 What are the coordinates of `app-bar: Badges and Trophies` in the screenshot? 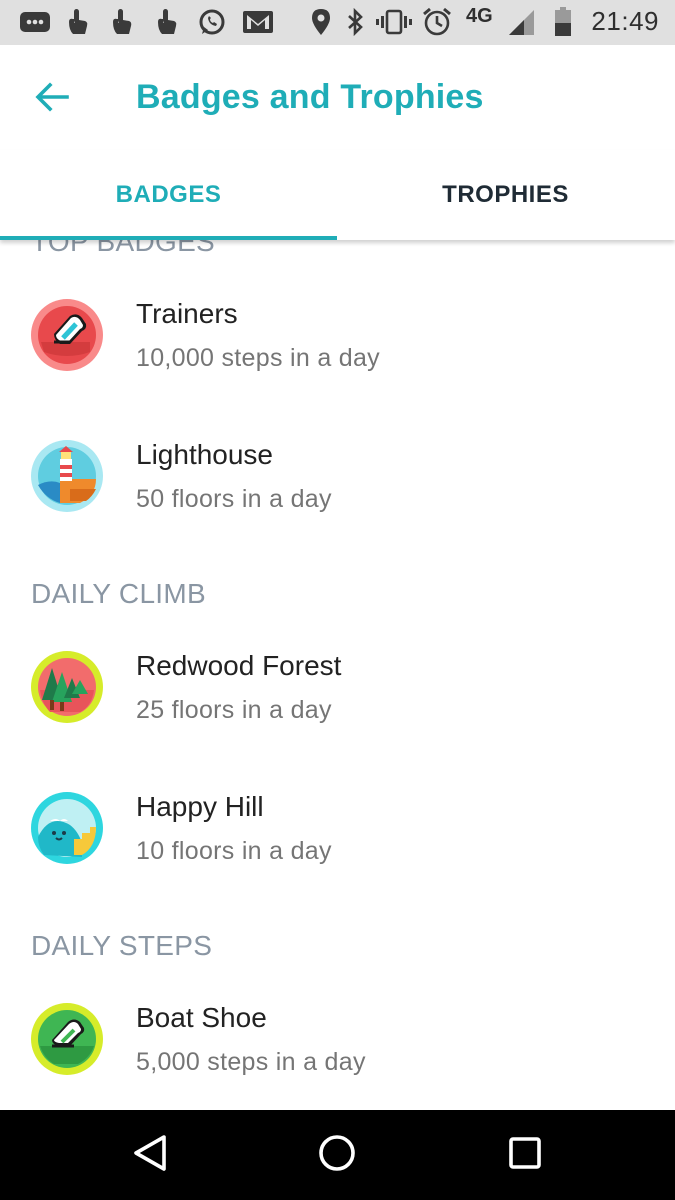 It's located at (337, 97).